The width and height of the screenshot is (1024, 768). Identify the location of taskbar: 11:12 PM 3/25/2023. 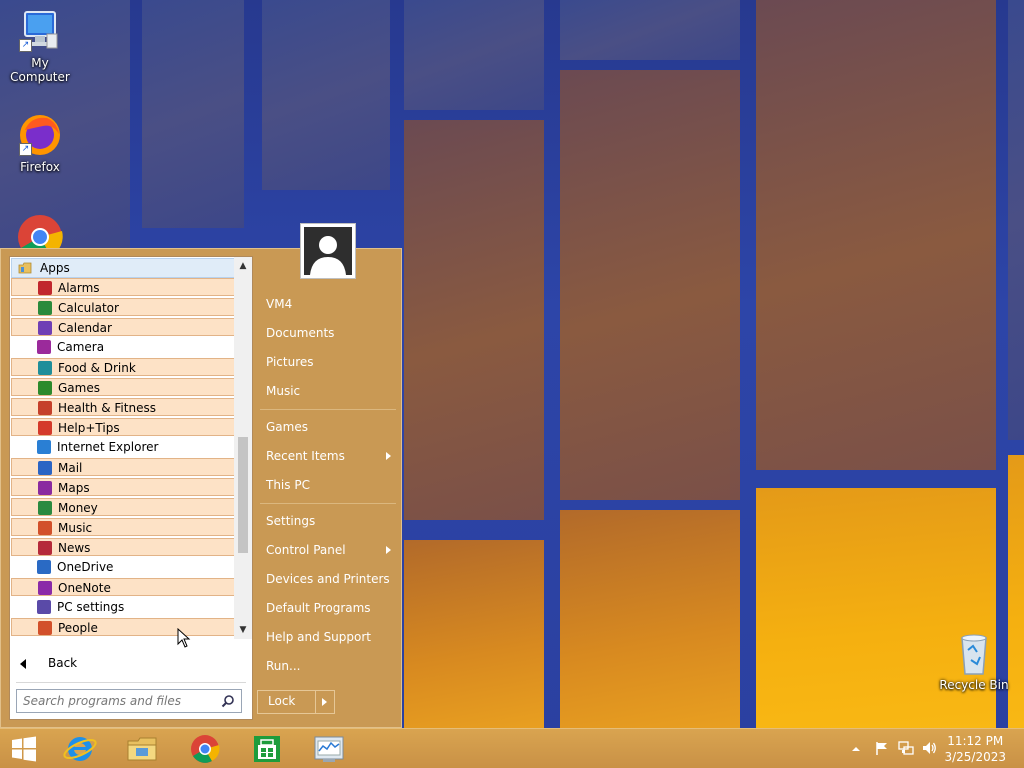
(512, 748).